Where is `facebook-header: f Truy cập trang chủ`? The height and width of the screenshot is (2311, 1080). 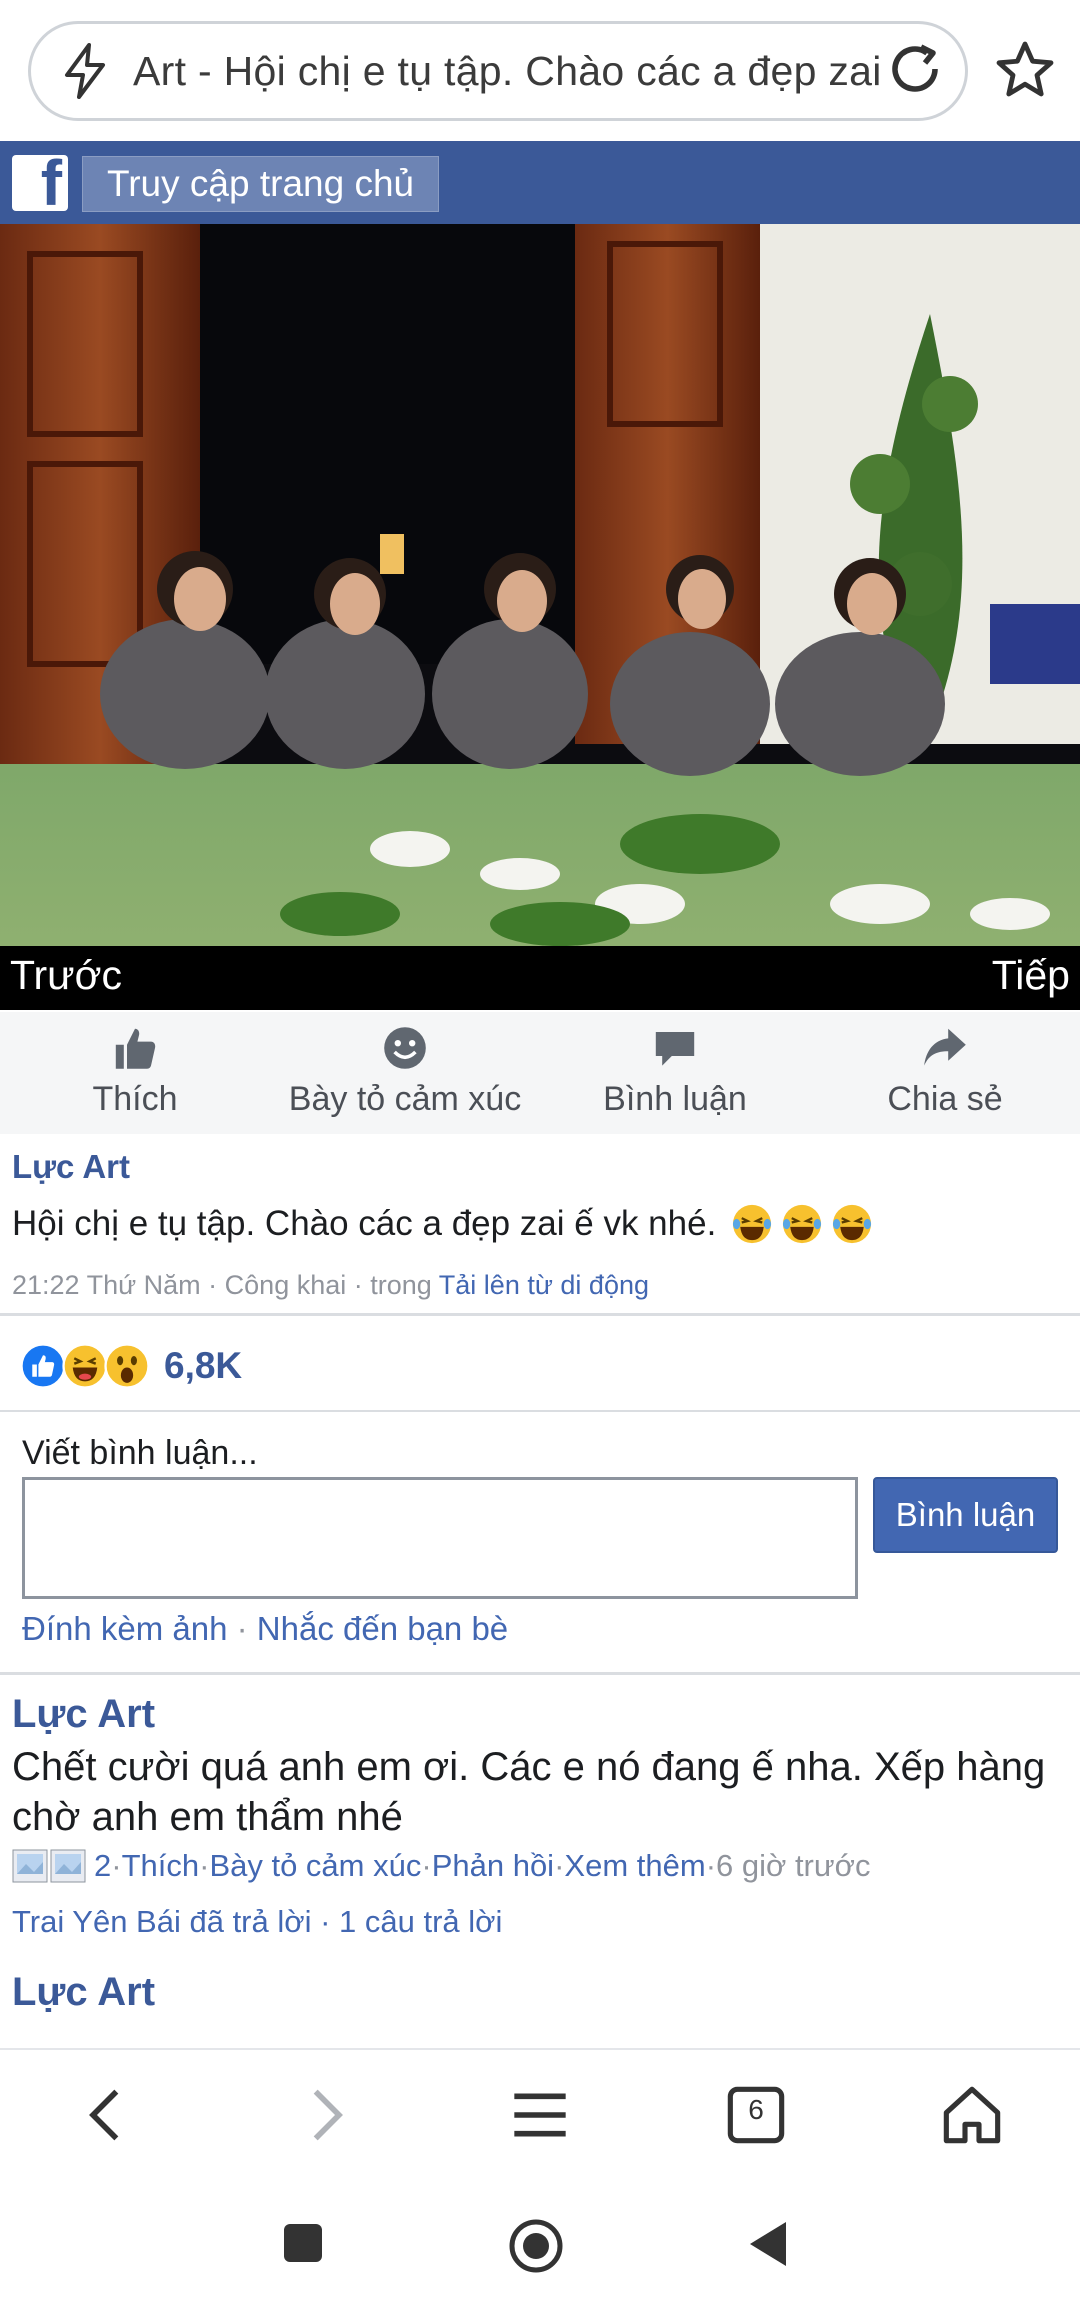
facebook-header: f Truy cập trang chủ is located at coordinates (540, 182).